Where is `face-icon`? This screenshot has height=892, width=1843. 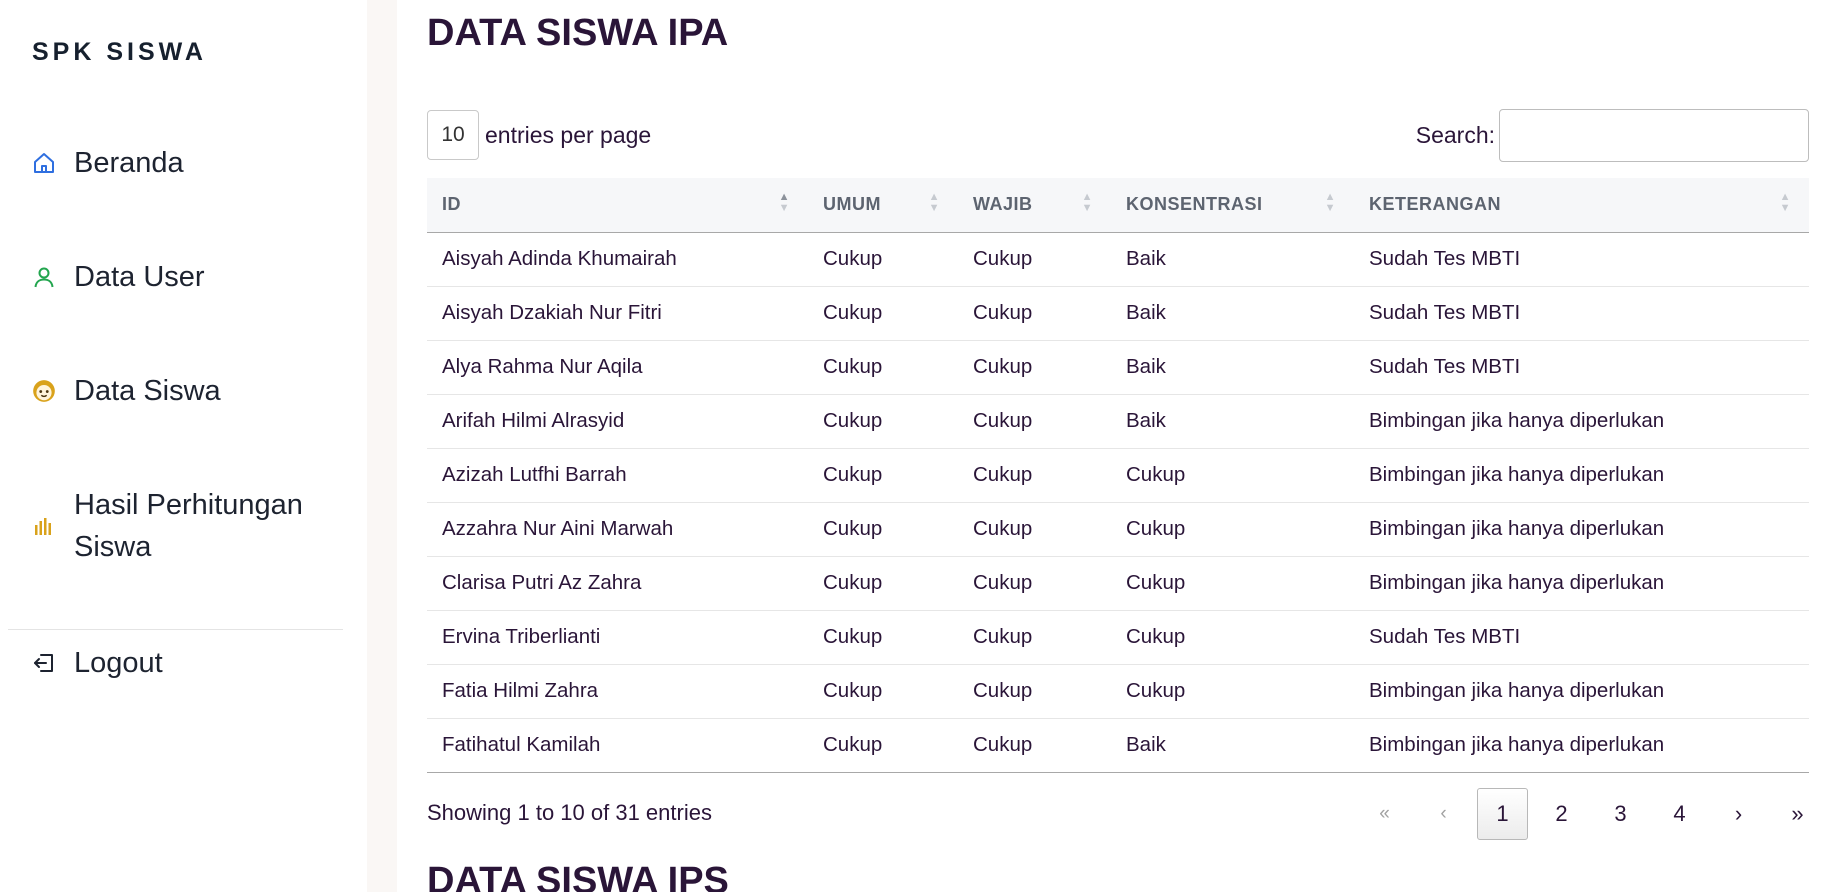 face-icon is located at coordinates (44, 391).